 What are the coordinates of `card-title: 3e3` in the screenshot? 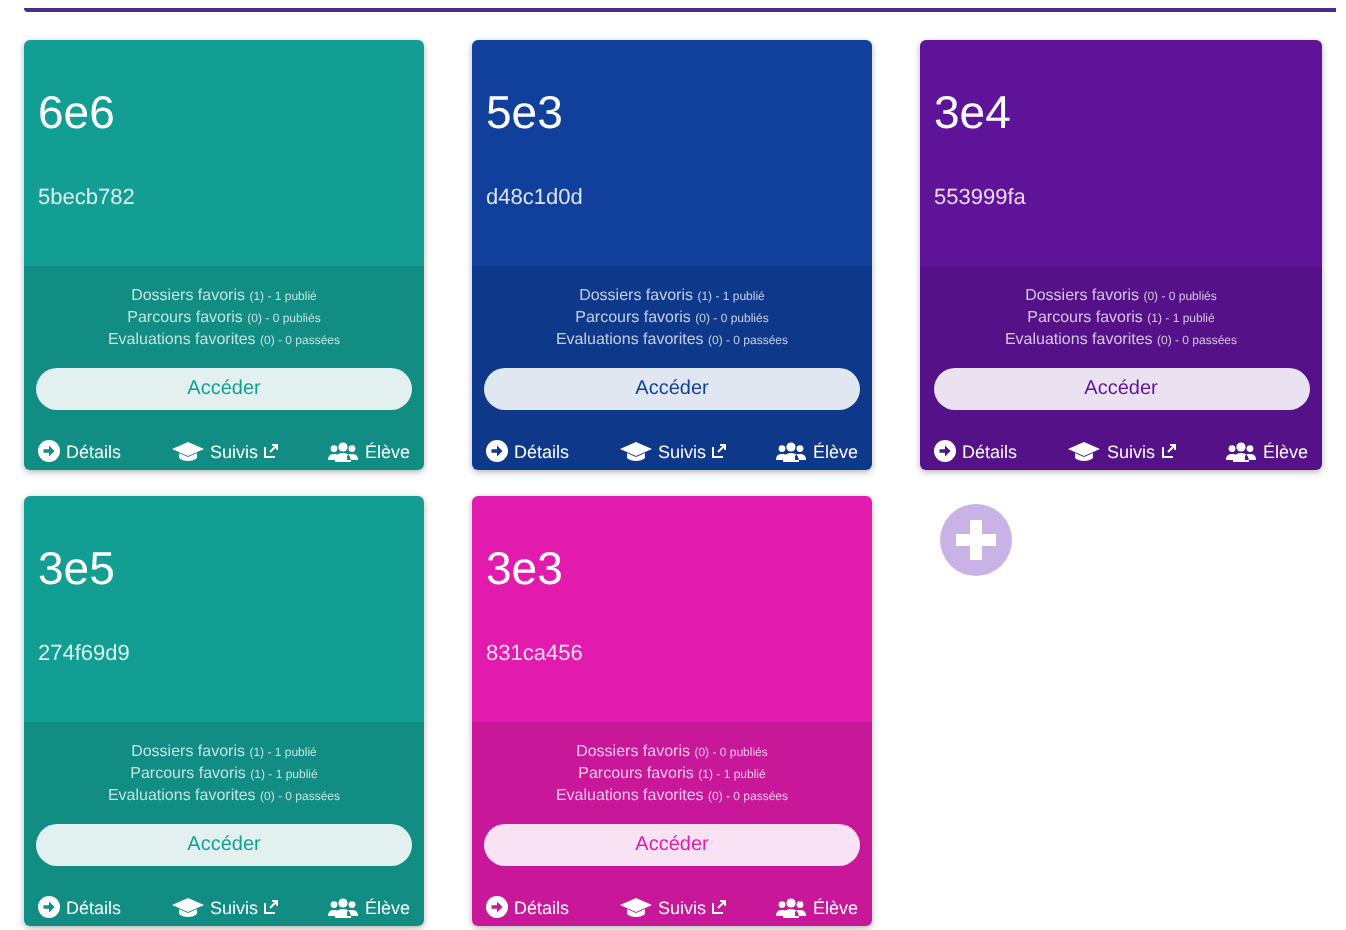 It's located at (524, 569).